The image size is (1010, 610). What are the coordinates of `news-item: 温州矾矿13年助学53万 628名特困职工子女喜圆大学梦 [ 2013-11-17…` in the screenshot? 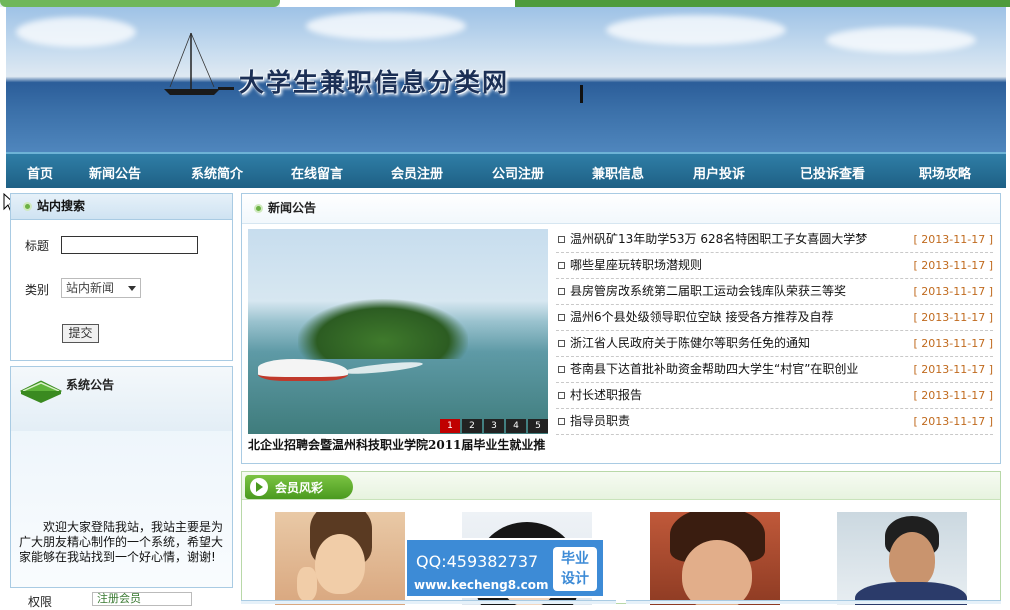 It's located at (774, 240).